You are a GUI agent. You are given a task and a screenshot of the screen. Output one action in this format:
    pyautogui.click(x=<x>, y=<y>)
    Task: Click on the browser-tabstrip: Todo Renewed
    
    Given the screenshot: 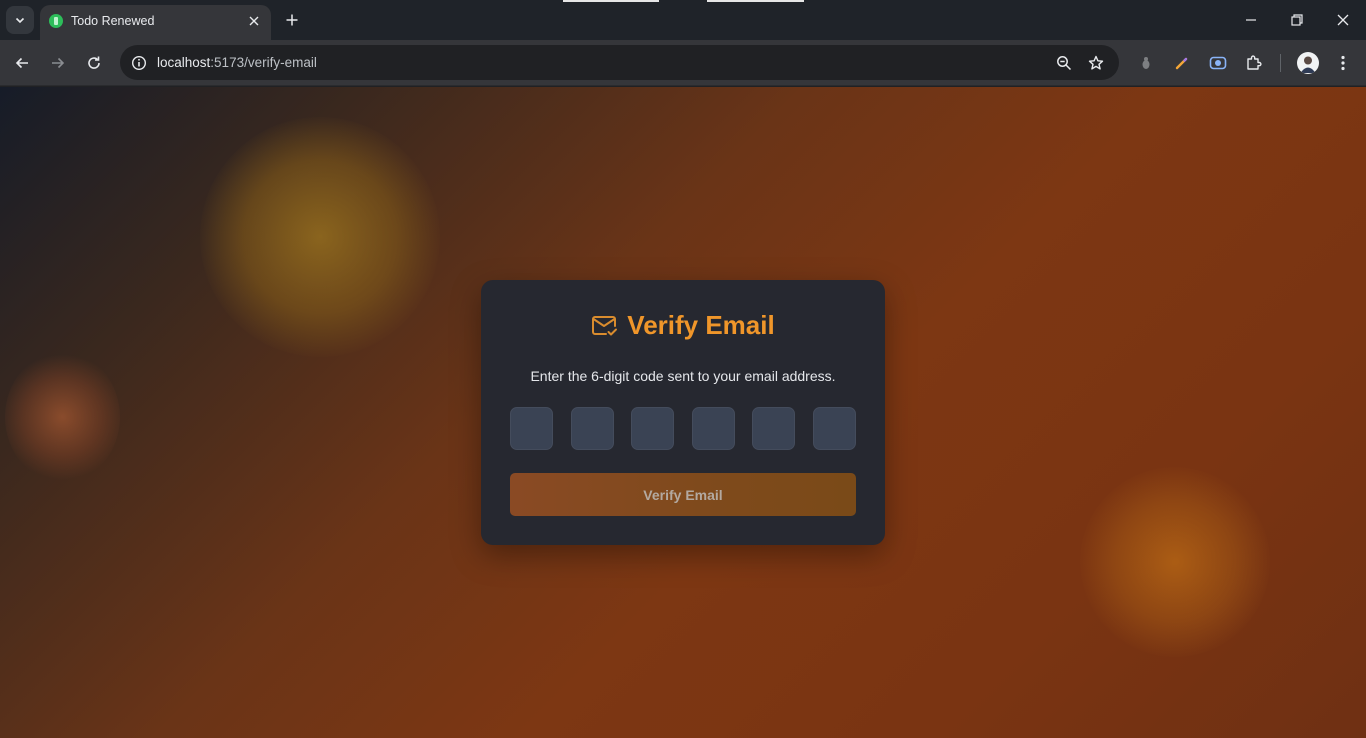 What is the action you would take?
    pyautogui.click(x=683, y=20)
    